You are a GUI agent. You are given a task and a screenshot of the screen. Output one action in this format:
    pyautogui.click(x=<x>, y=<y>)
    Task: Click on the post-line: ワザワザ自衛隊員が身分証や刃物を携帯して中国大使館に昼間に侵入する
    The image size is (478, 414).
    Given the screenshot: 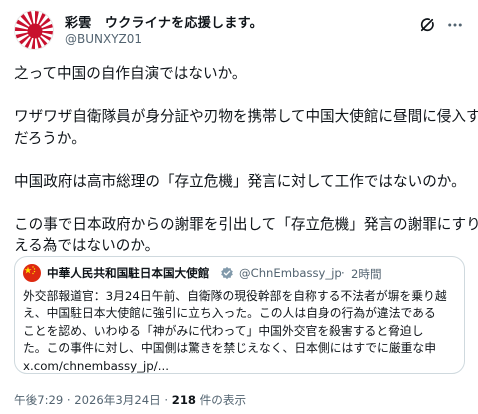 What is the action you would take?
    pyautogui.click(x=246, y=116)
    